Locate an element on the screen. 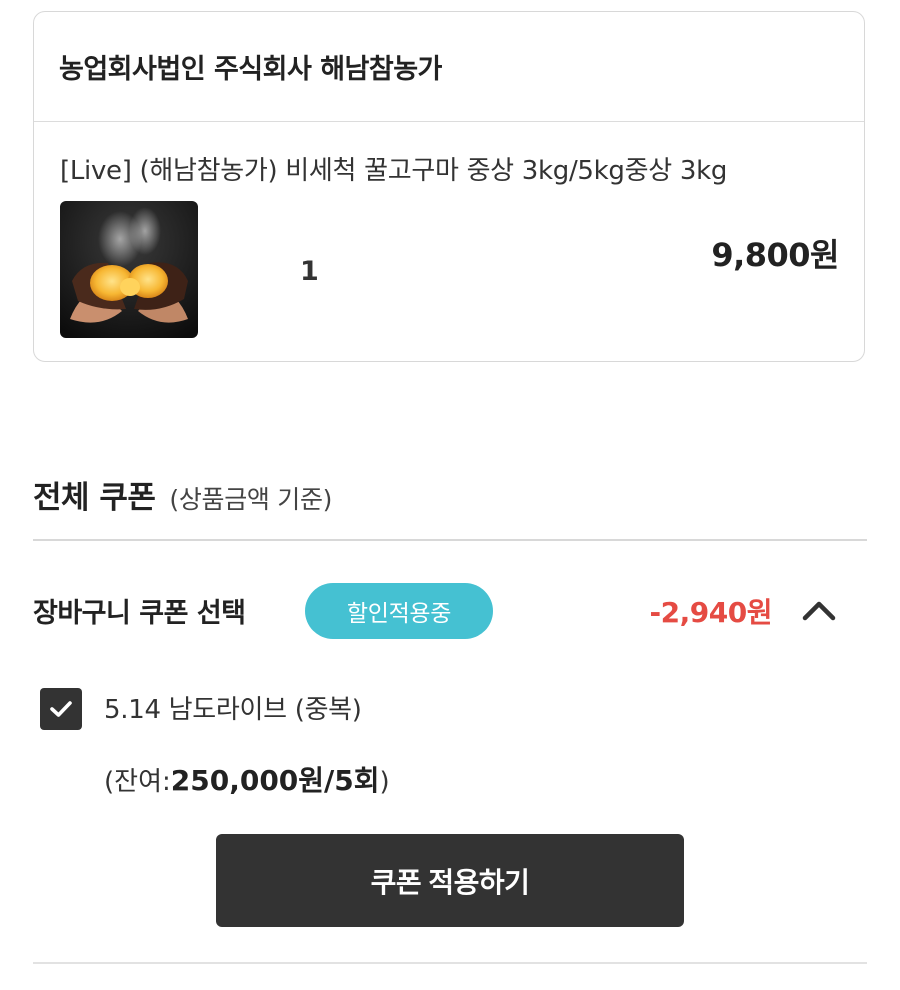  roasted-sweet-potato-image is located at coordinates (129, 269).